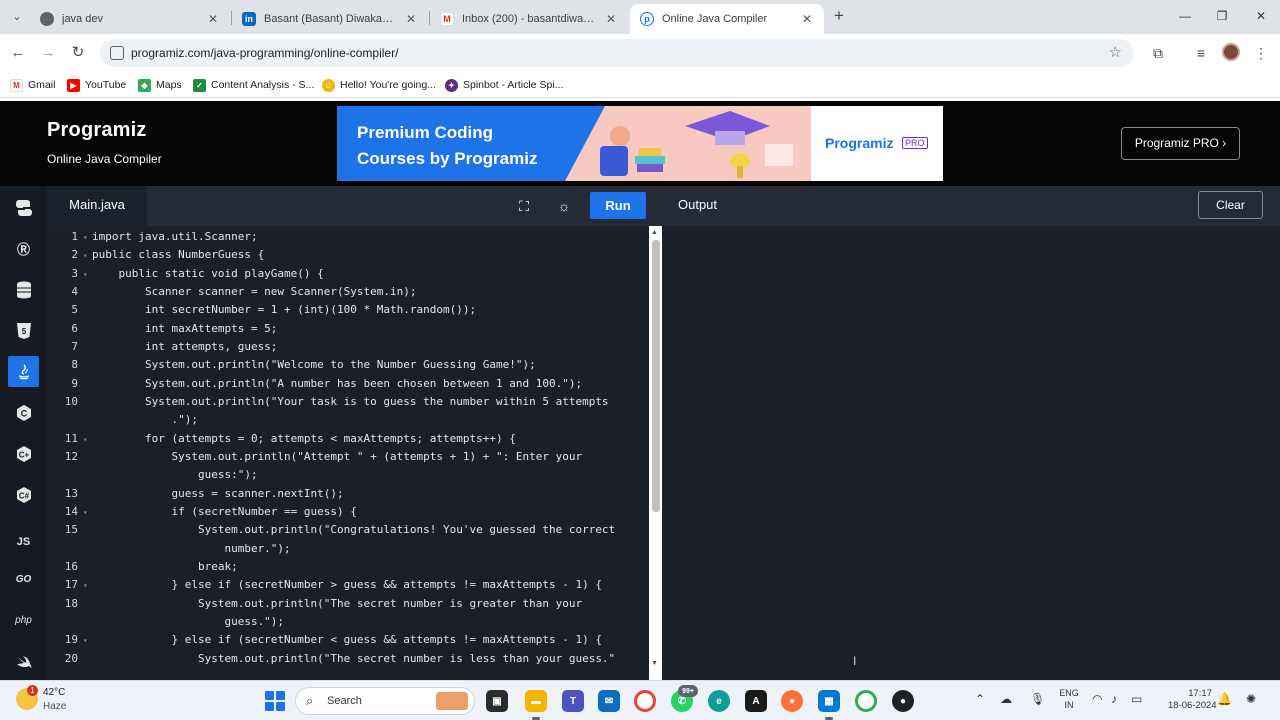 Image resolution: width=1280 pixels, height=720 pixels. Describe the element at coordinates (1037, 699) in the screenshot. I see `microphone-icon: 🎙` at that location.